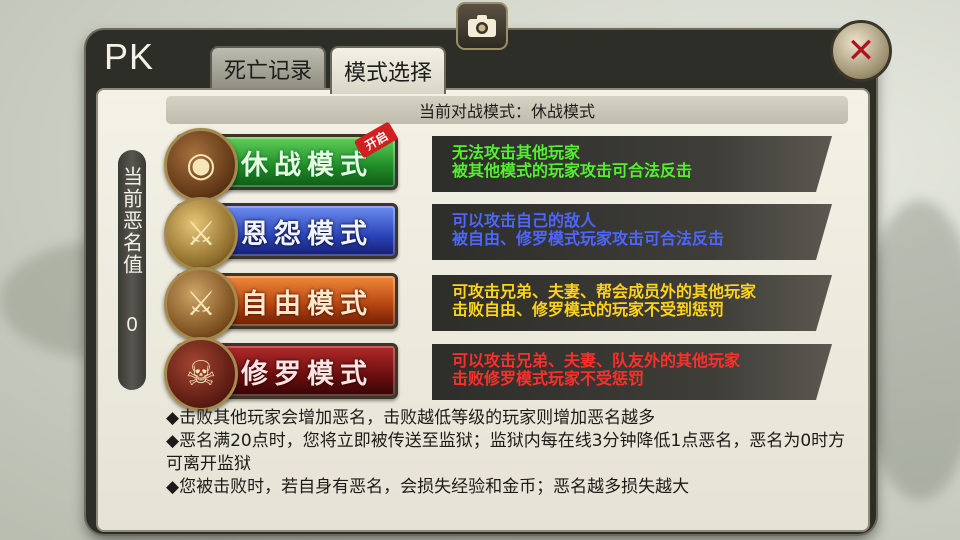 Image resolution: width=960 pixels, height=540 pixels. I want to click on description-line: 可攻击兄弟、夫妻、帮会成员外的其他玩家, so click(604, 291).